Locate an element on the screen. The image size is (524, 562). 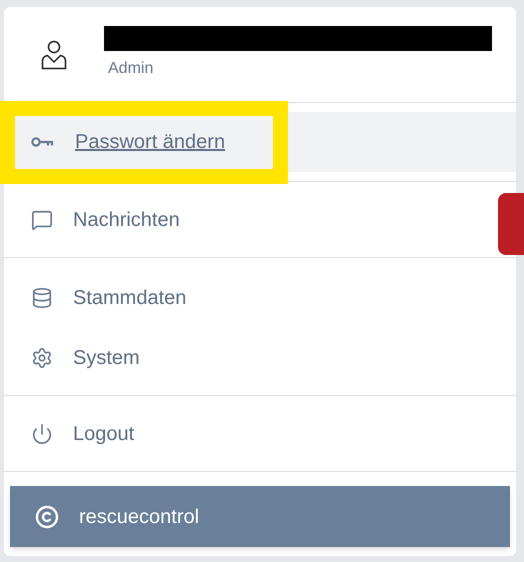
side-tab-button is located at coordinates (511, 224).